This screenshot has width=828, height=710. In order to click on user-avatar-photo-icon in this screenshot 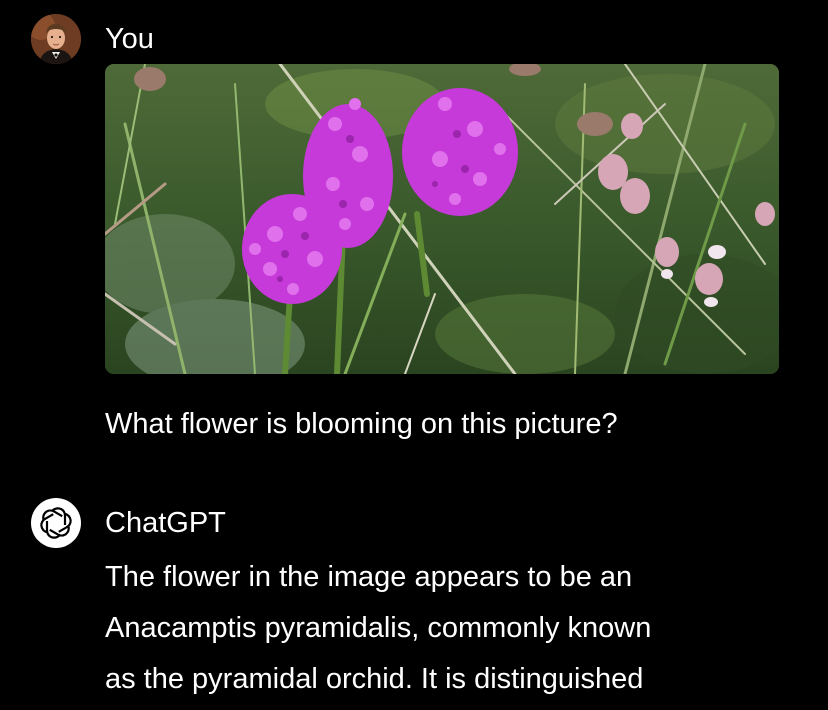, I will do `click(56, 39)`.